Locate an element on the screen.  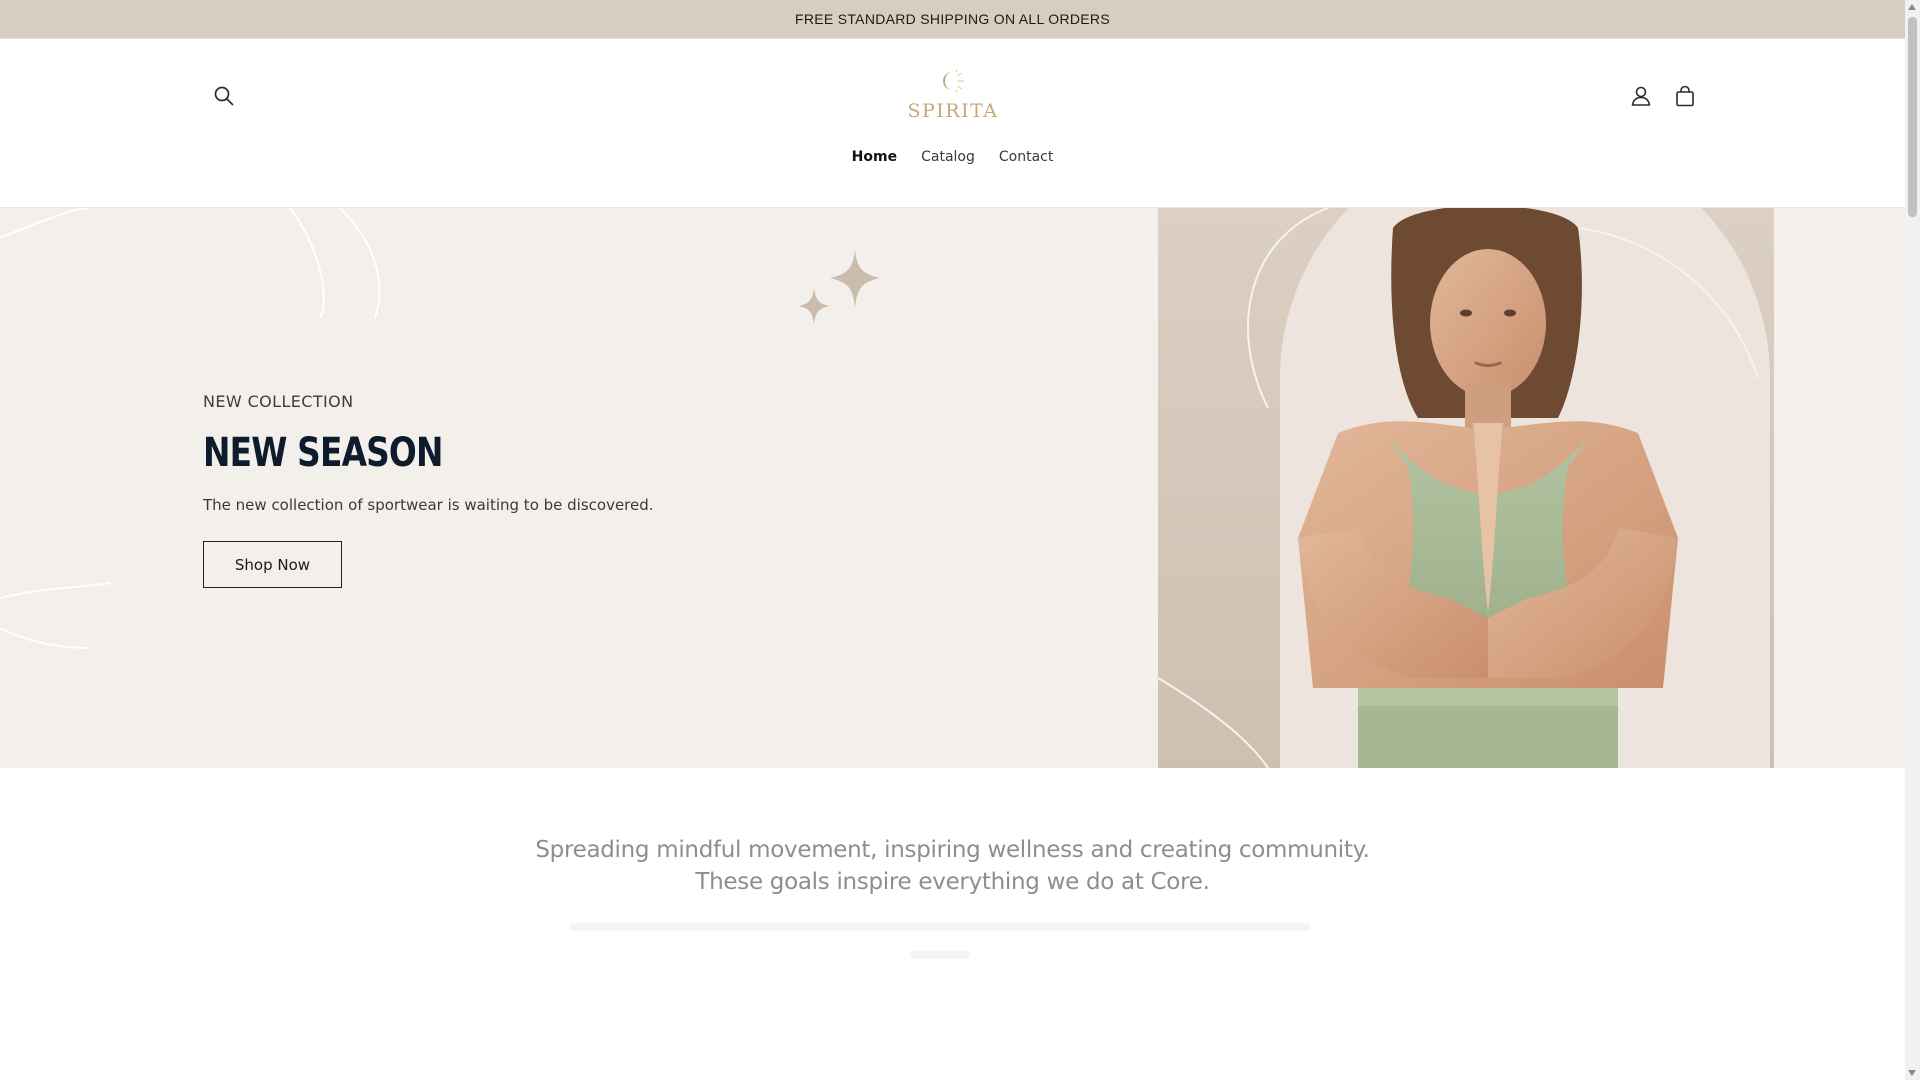
user-icon is located at coordinates (1641, 96).